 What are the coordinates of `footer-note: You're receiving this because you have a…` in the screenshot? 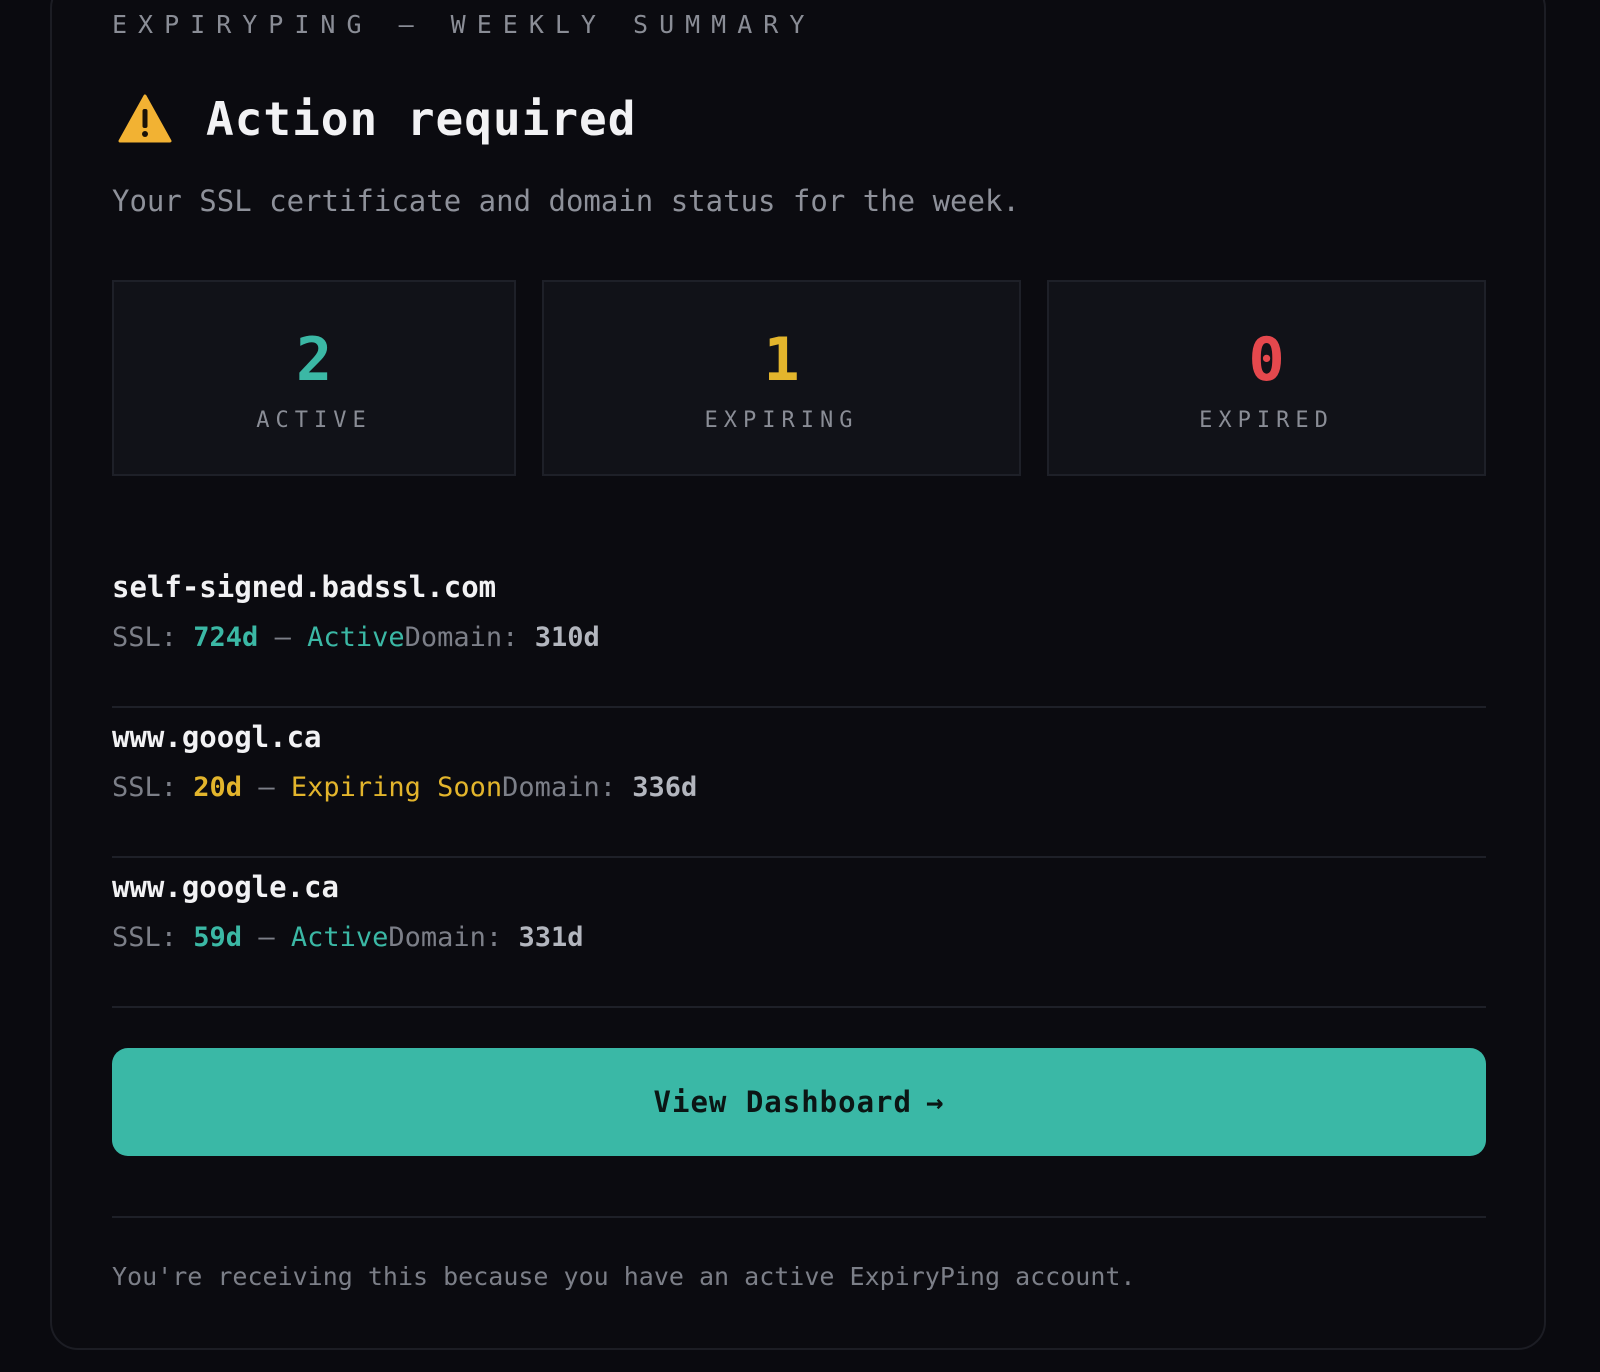 It's located at (624, 1276).